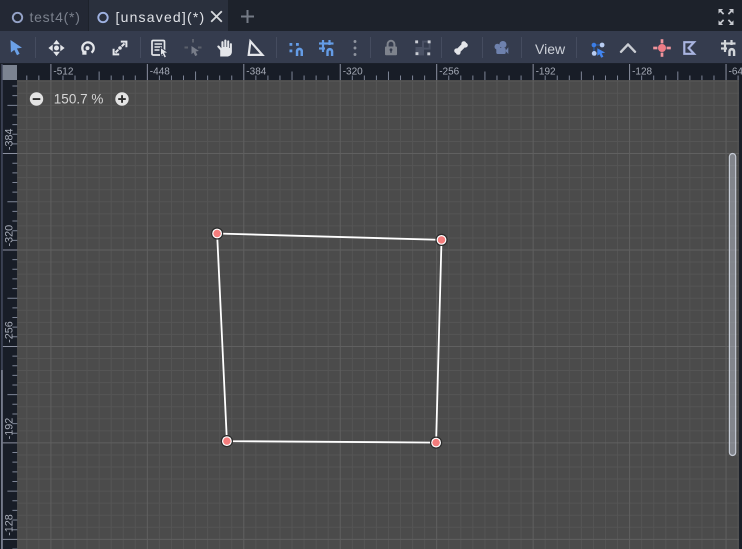  Describe the element at coordinates (161, 17) in the screenshot. I see `svg-text: [unsaved](*)` at that location.